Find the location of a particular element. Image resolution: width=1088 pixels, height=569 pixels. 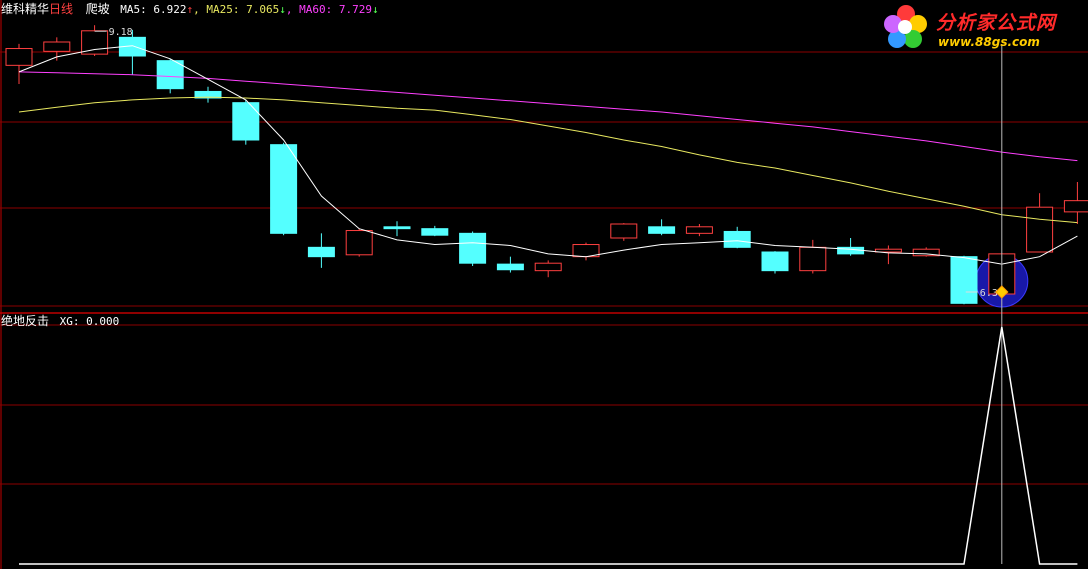

logo-title: 分析家公式网 is located at coordinates (996, 23).